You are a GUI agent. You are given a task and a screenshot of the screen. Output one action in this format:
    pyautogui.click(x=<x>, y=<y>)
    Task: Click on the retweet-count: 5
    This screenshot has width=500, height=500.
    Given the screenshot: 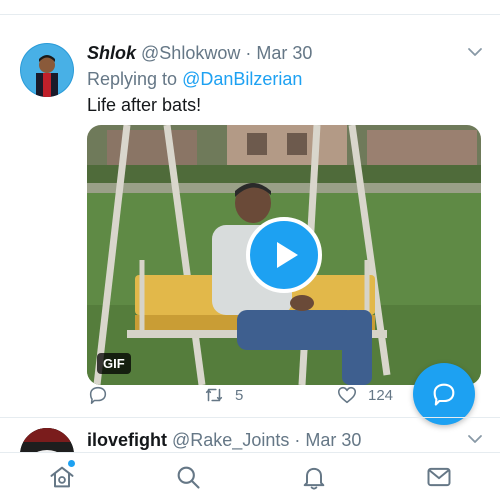 What is the action you would take?
    pyautogui.click(x=239, y=395)
    